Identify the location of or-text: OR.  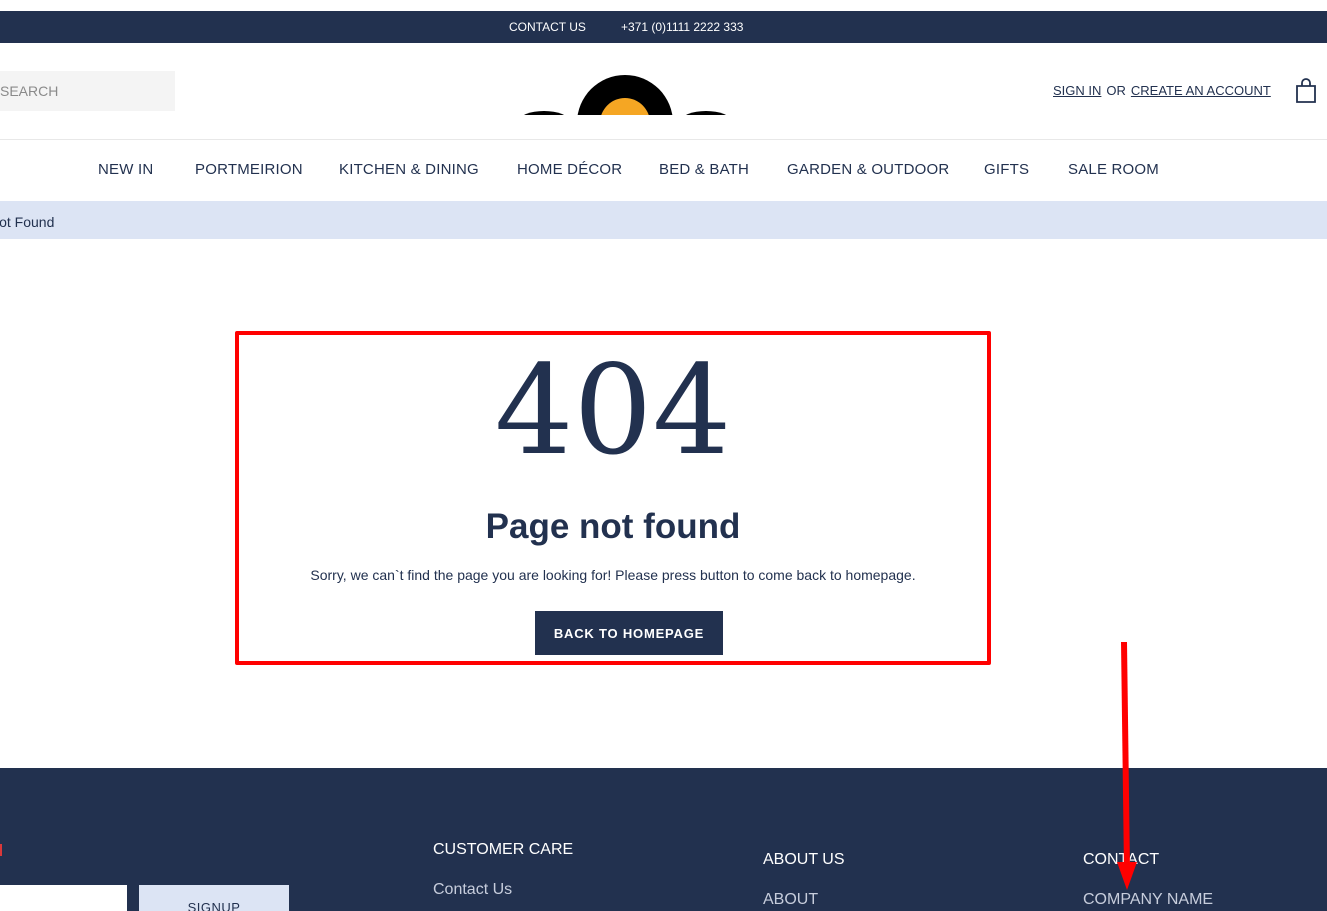
(1116, 90).